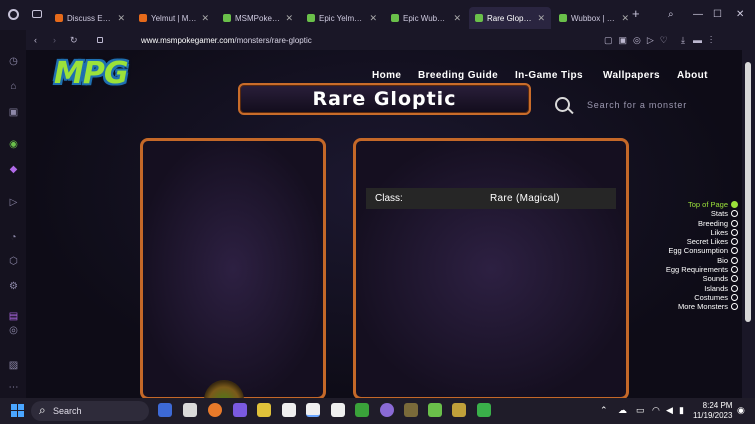  I want to click on browser-tab: Yelmut | My Singi ✕, so click(174, 18).